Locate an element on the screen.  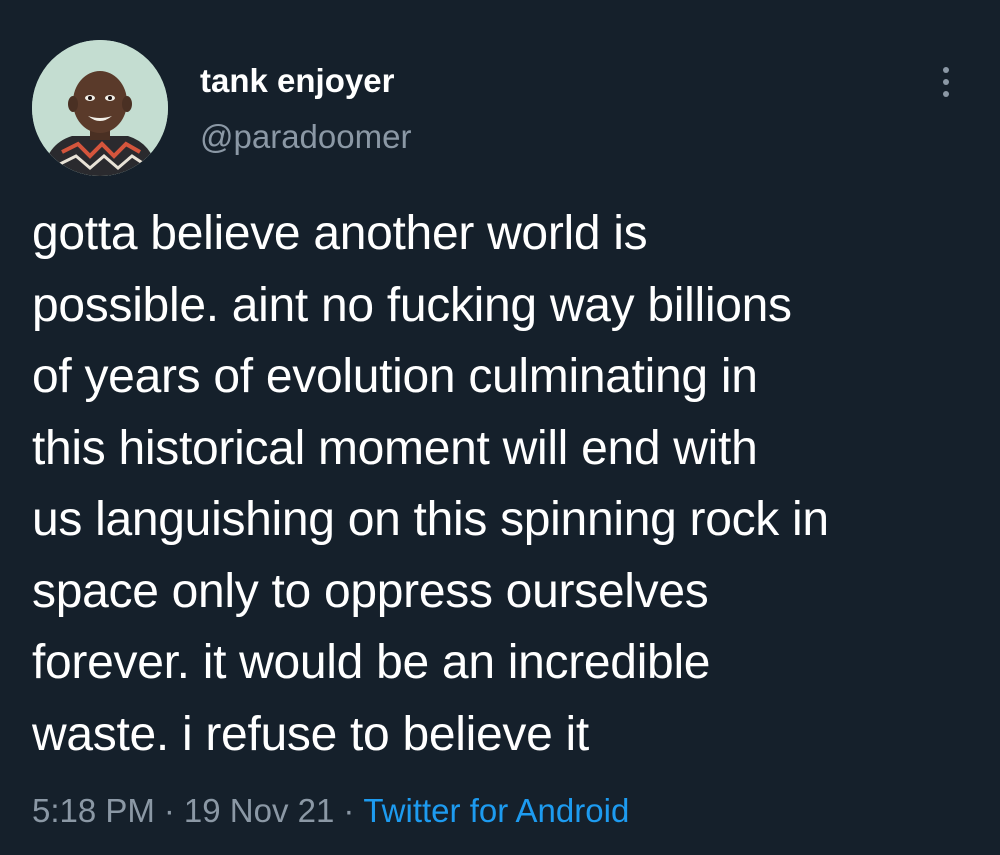
avatar-image is located at coordinates (100, 108).